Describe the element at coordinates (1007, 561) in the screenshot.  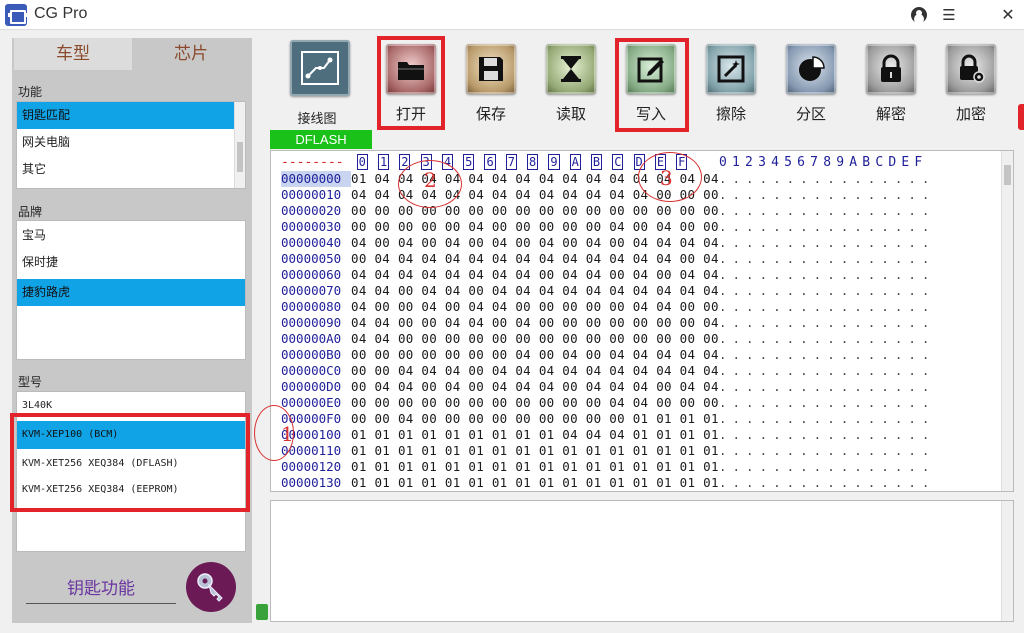
I see `log-scrollbar` at that location.